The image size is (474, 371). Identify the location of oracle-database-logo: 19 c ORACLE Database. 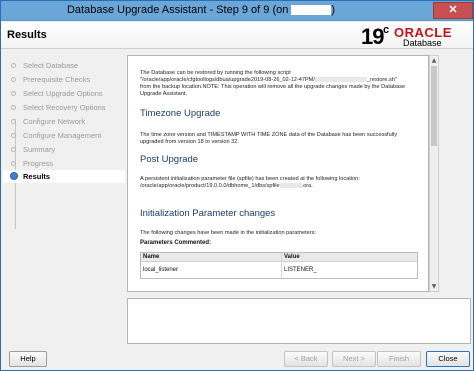
(406, 36).